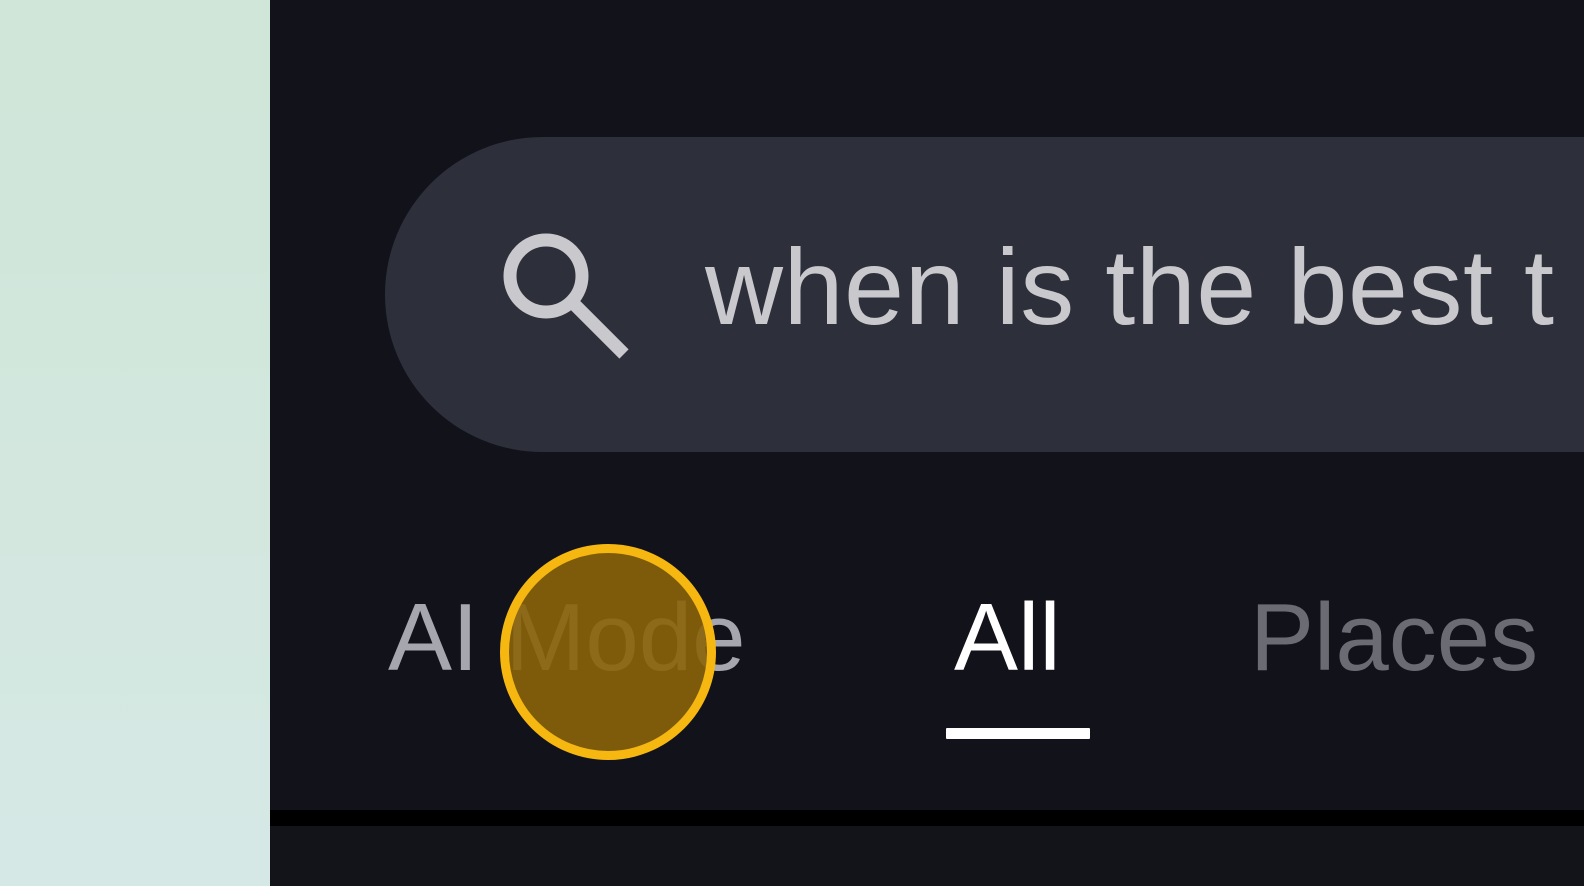 Image resolution: width=1584 pixels, height=886 pixels. I want to click on active-tab-indicator, so click(1018, 733).